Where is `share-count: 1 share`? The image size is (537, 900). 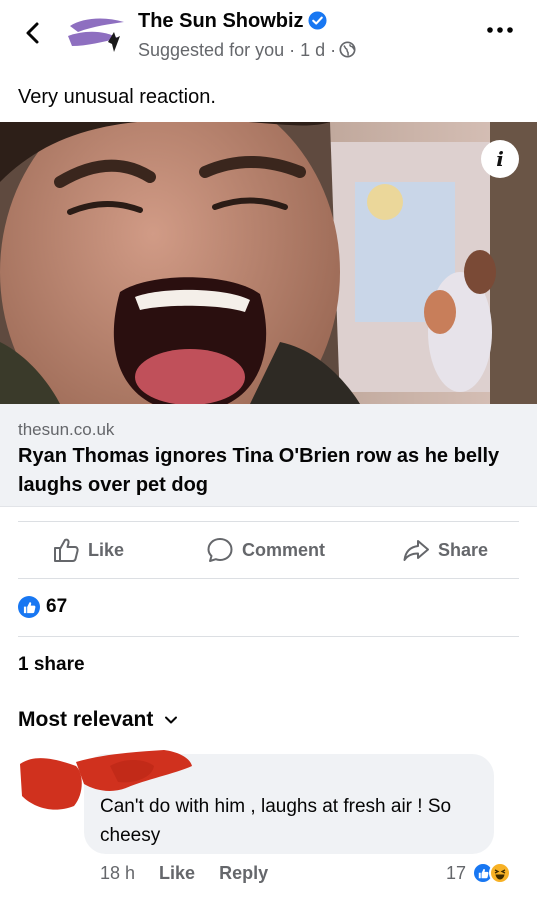
share-count: 1 share is located at coordinates (51, 665).